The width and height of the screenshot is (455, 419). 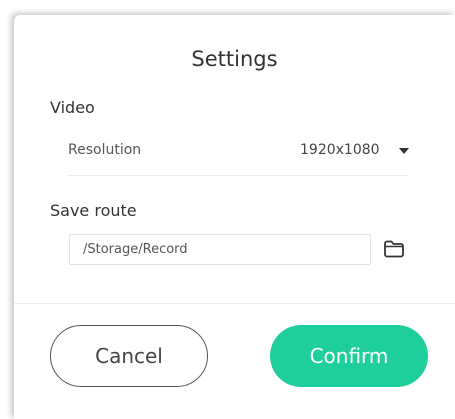 What do you see at coordinates (394, 249) in the screenshot?
I see `folder-icon` at bounding box center [394, 249].